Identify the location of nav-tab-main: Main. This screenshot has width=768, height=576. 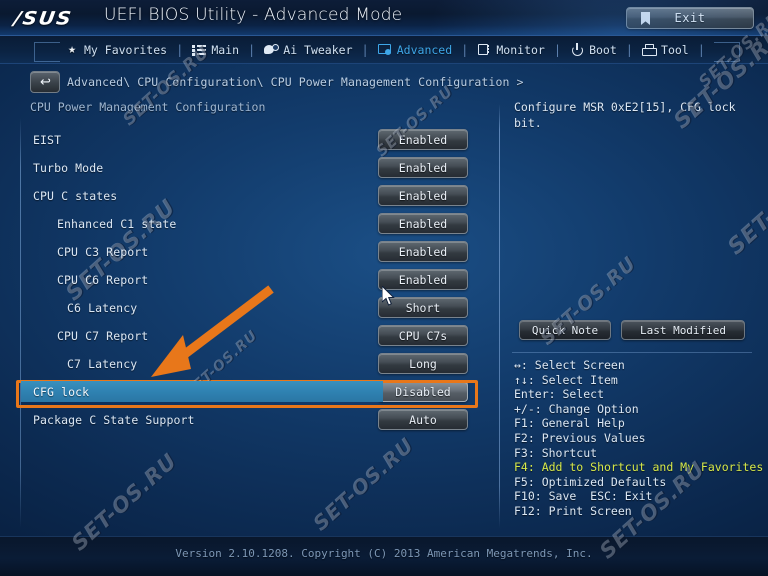
(215, 50).